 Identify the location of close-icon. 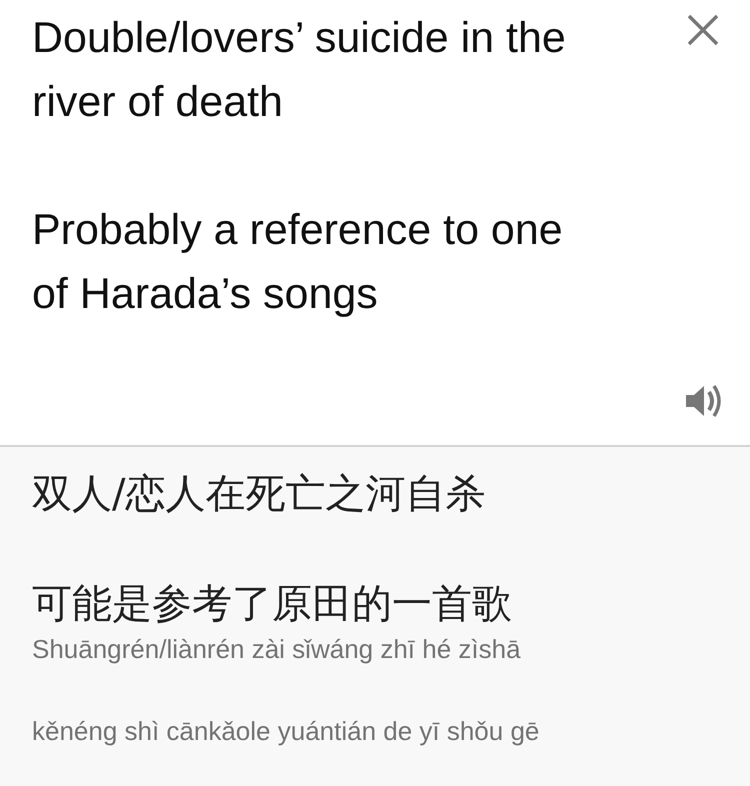
(703, 30).